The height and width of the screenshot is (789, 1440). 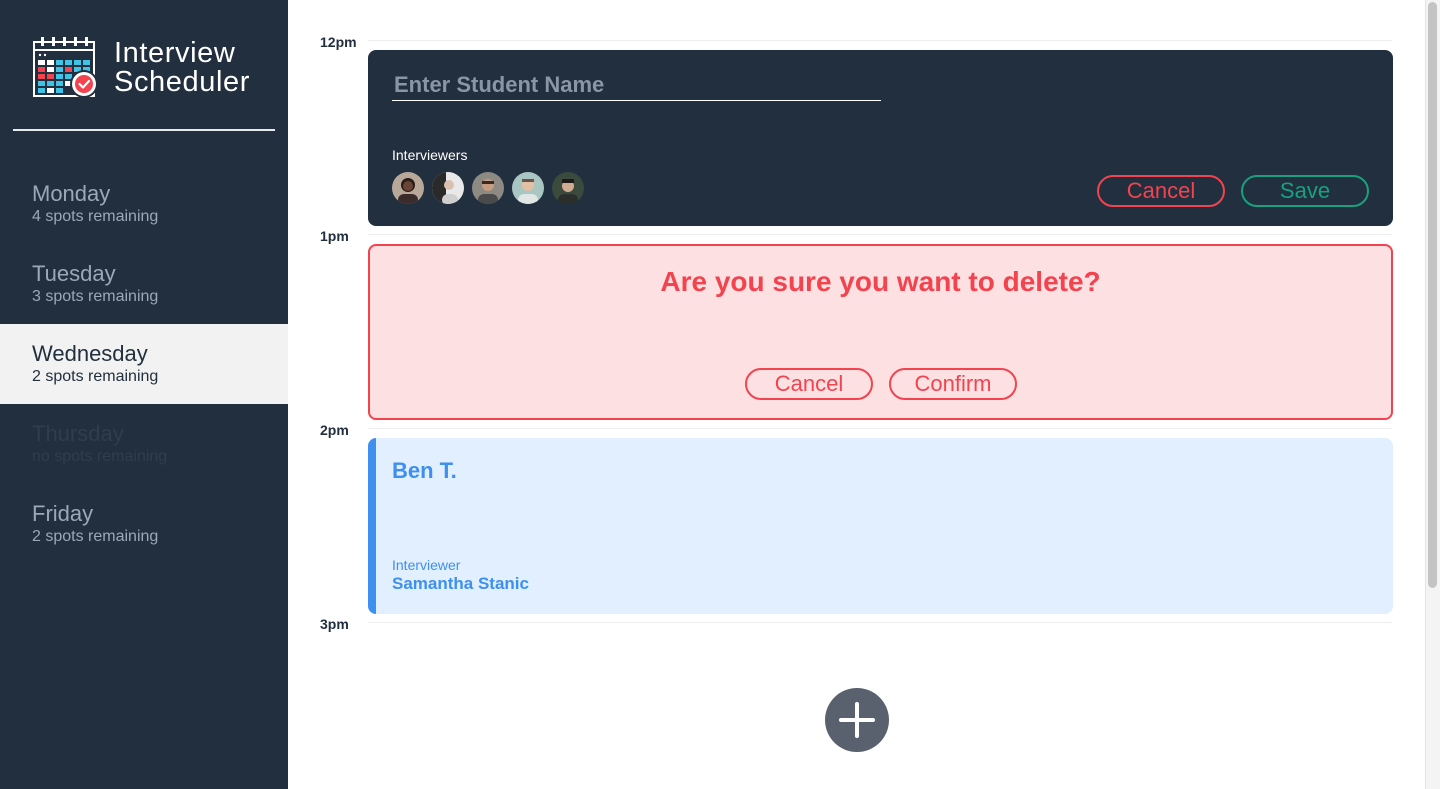 What do you see at coordinates (144, 130) in the screenshot?
I see `sidebar-divider` at bounding box center [144, 130].